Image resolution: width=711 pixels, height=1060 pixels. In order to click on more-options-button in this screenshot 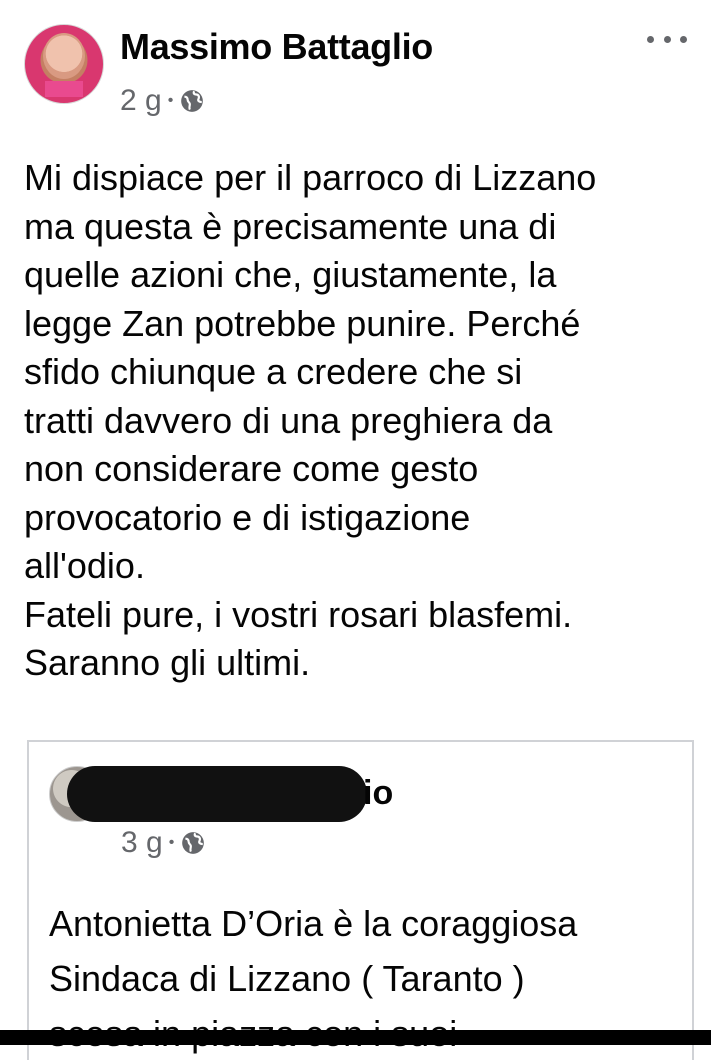, I will do `click(667, 39)`.